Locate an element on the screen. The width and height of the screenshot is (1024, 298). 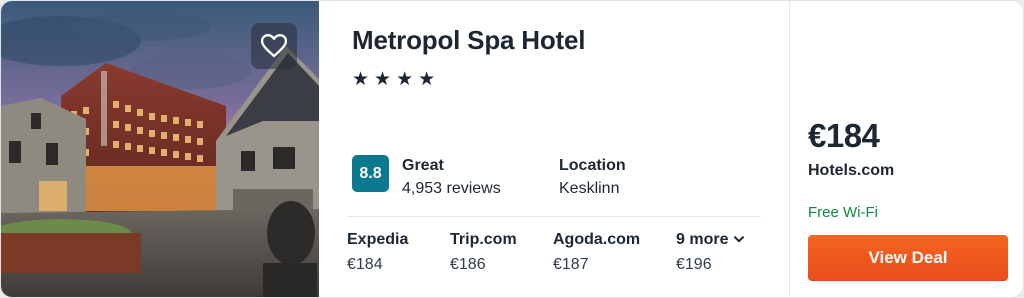
more-offers-text: 9 more is located at coordinates (702, 239).